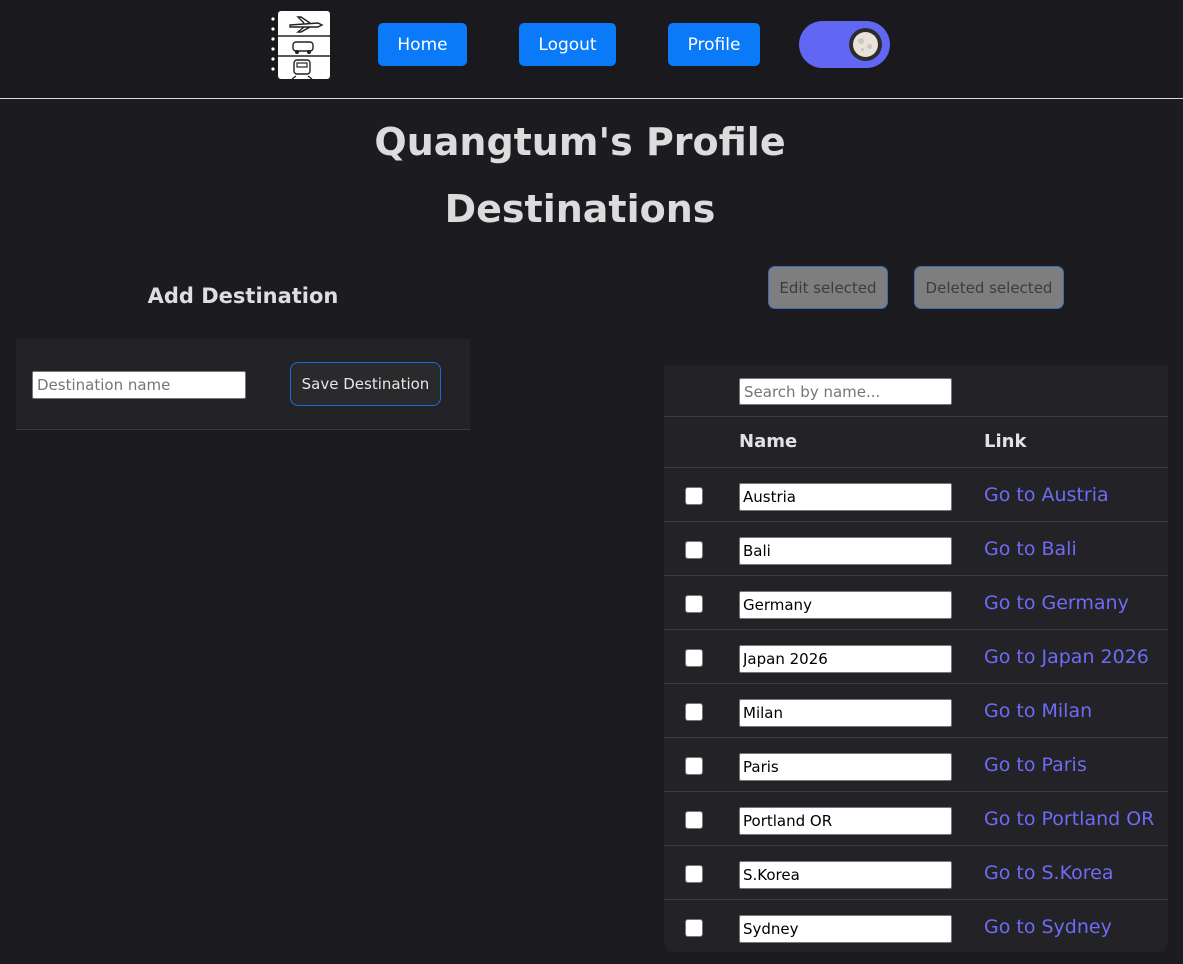 The width and height of the screenshot is (1183, 964). I want to click on destination-link: Go to Milan, so click(1038, 711).